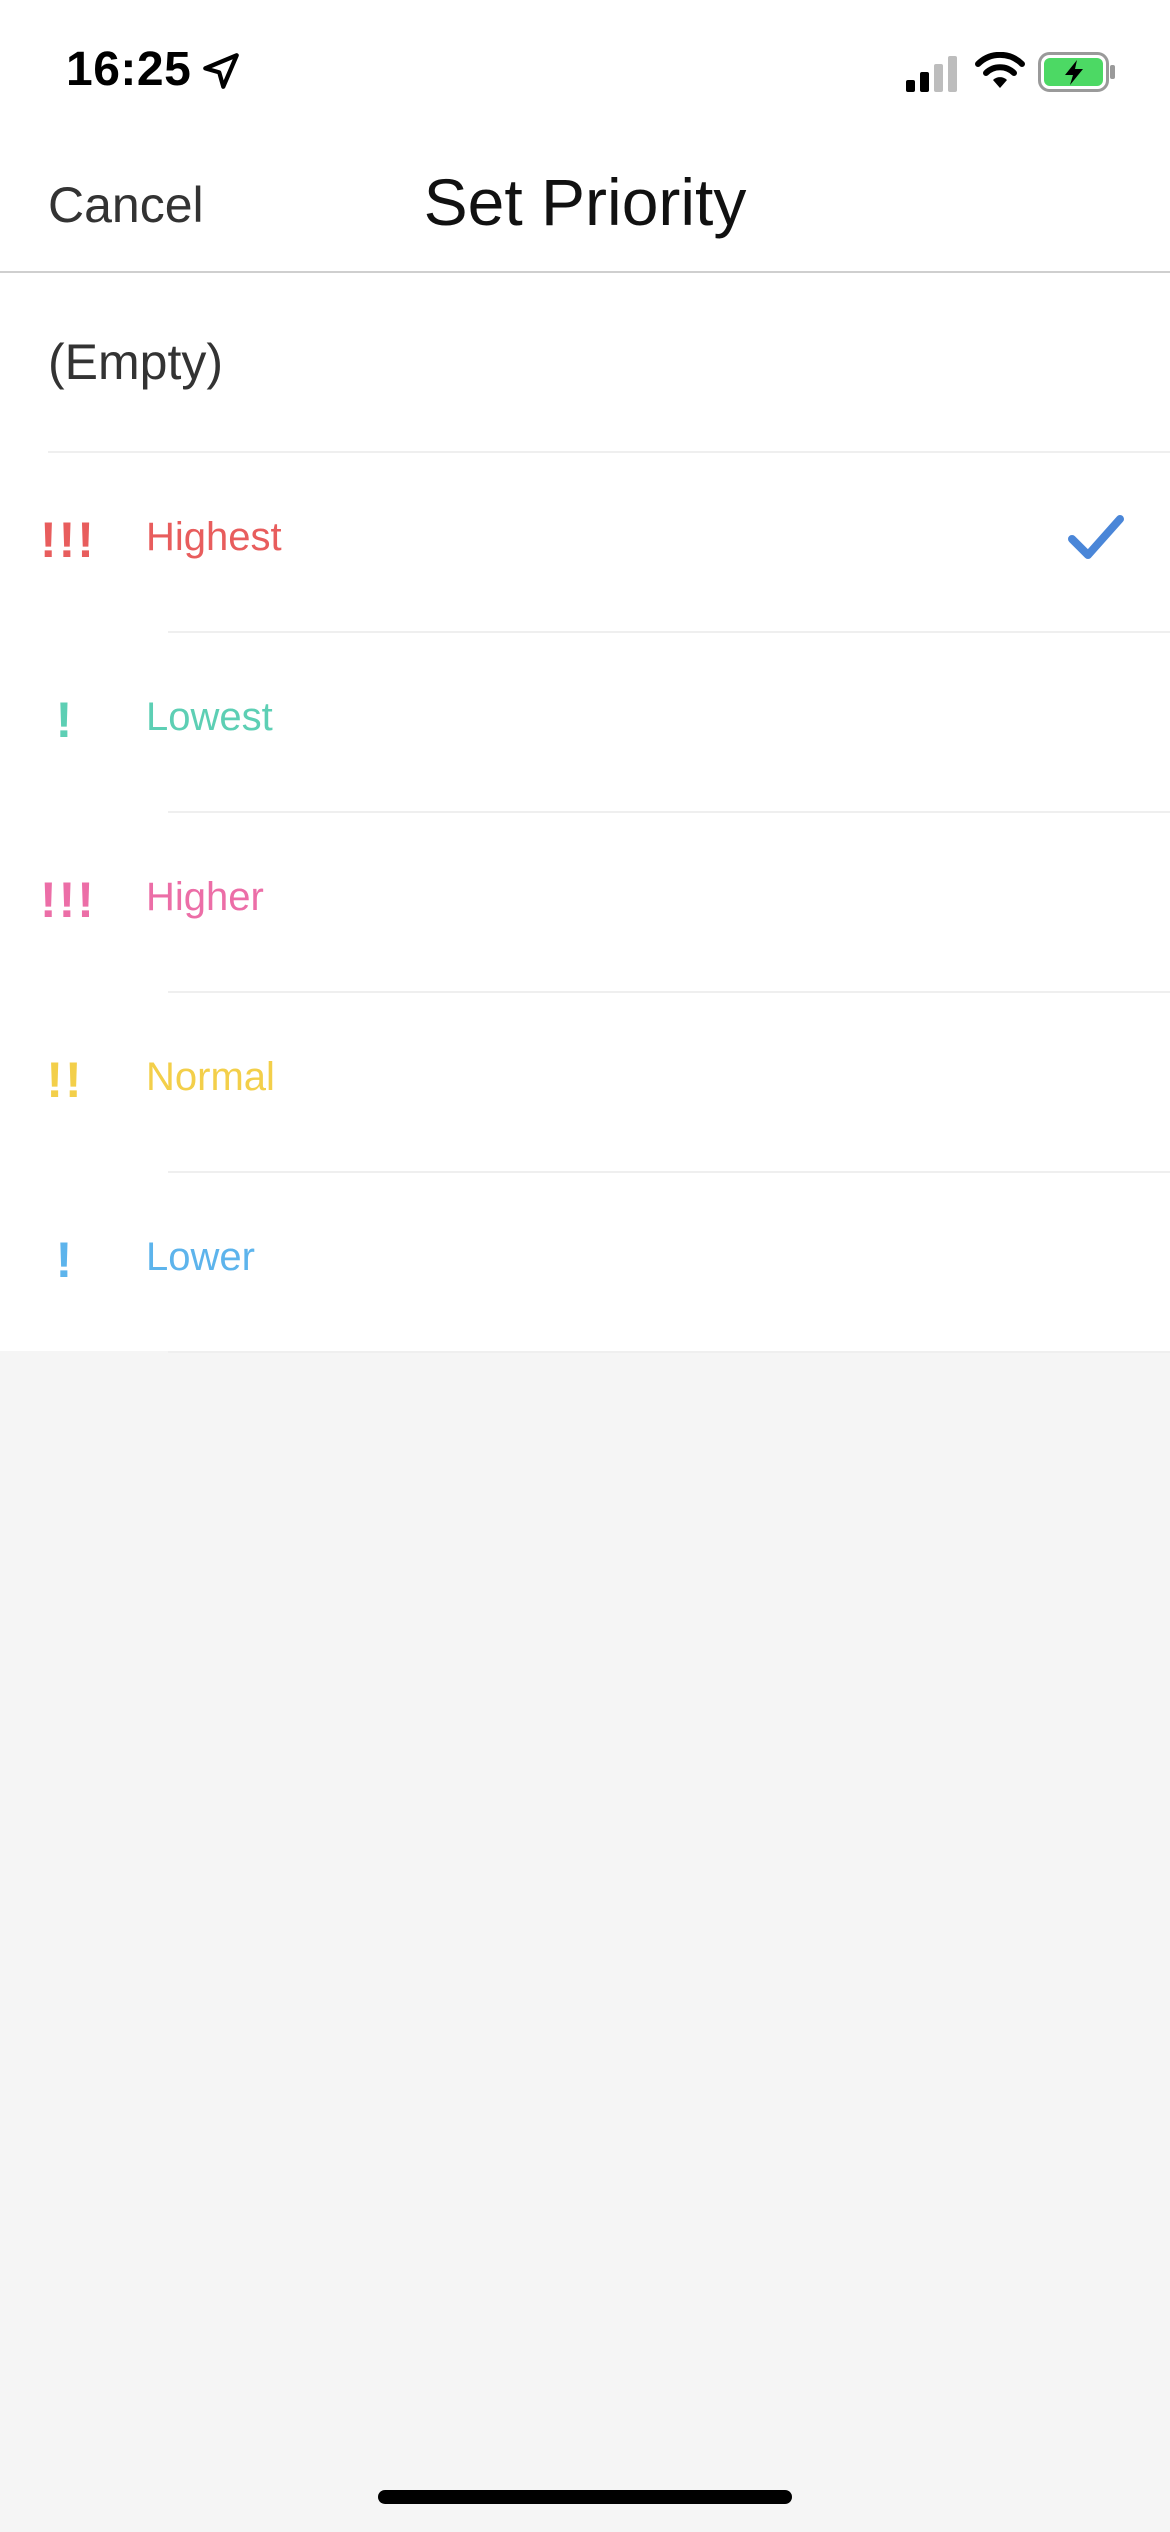  I want to click on row-divider, so click(669, 1352).